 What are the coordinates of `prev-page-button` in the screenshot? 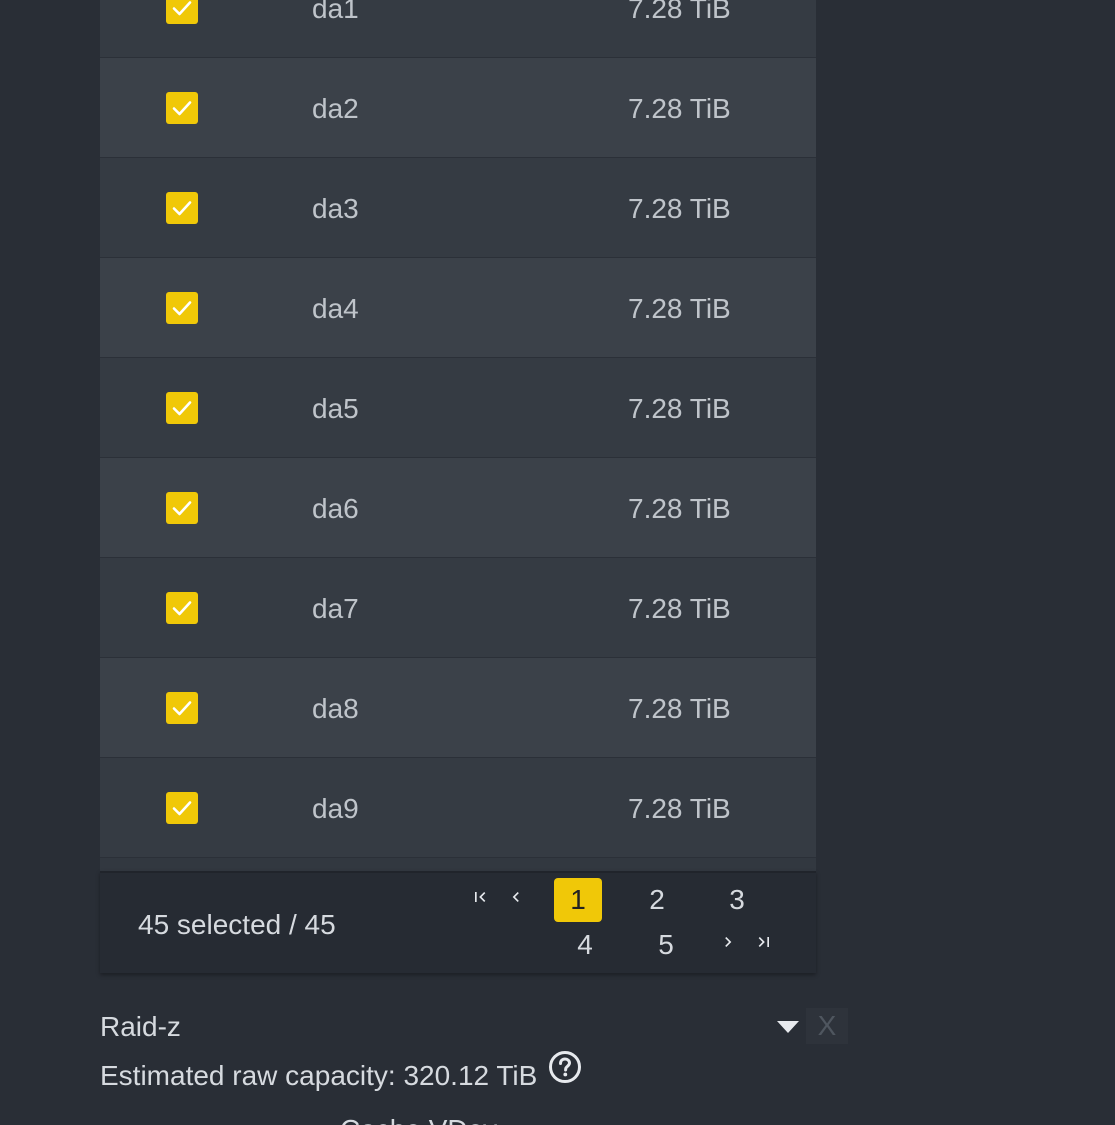 It's located at (516, 897).